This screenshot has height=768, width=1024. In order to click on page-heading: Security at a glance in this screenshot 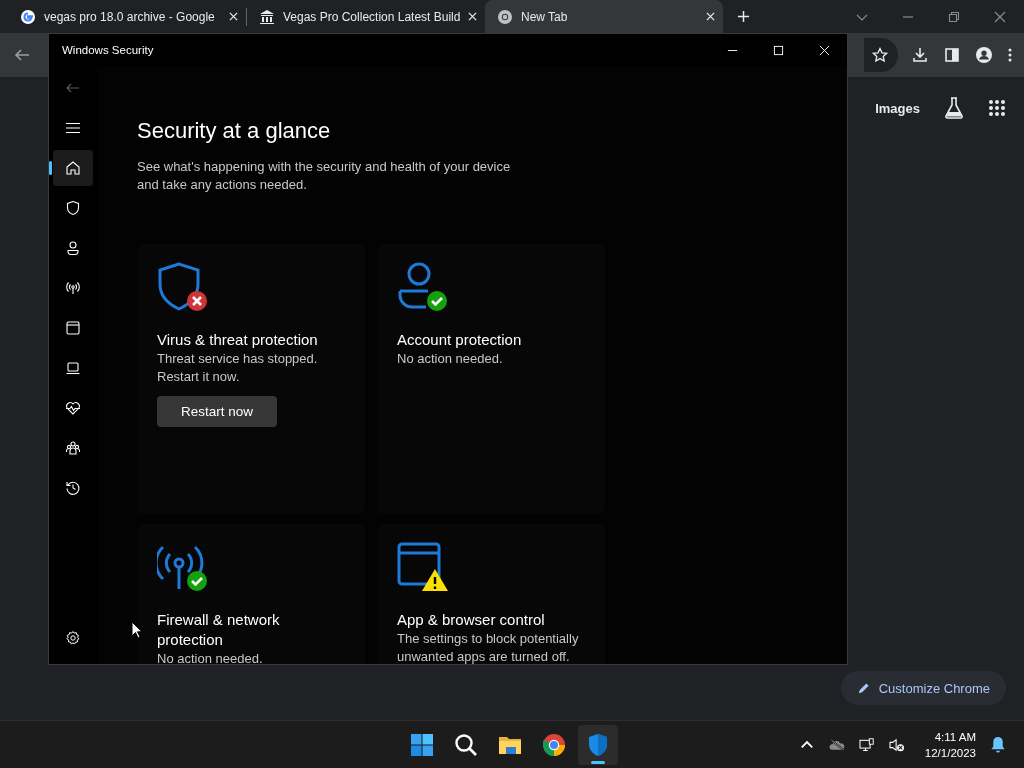, I will do `click(234, 131)`.